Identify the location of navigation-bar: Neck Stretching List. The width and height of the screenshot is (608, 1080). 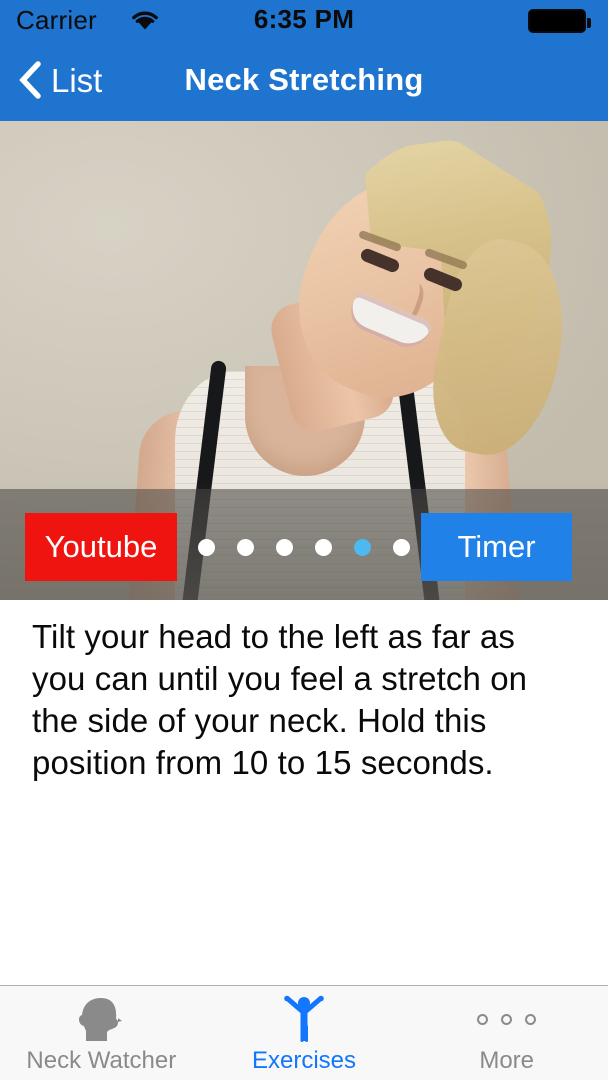
(304, 79).